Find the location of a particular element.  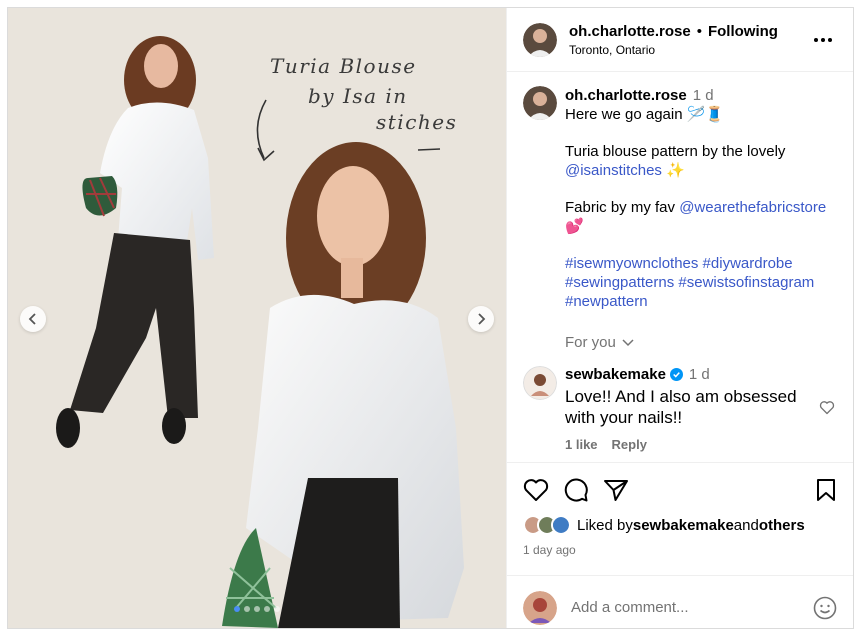

more-options-button is located at coordinates (823, 40).